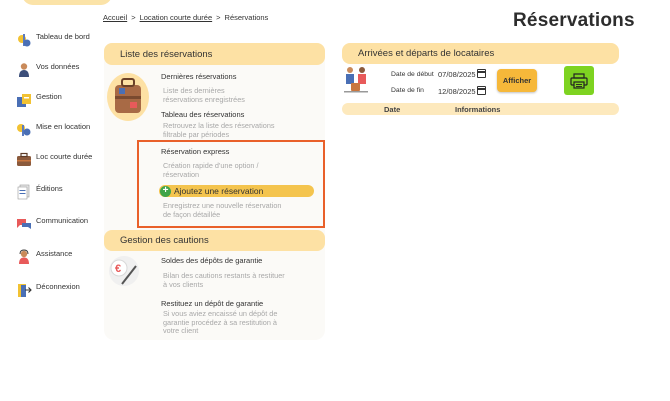 The height and width of the screenshot is (401, 670). What do you see at coordinates (58, 66) in the screenshot?
I see `sidebar-item-label: Vos données` at bounding box center [58, 66].